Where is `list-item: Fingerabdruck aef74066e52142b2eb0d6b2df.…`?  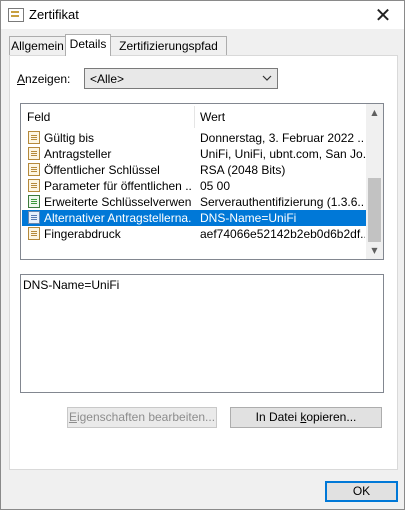 list-item: Fingerabdruck aef74066e52142b2eb0d6b2df.… is located at coordinates (194, 234).